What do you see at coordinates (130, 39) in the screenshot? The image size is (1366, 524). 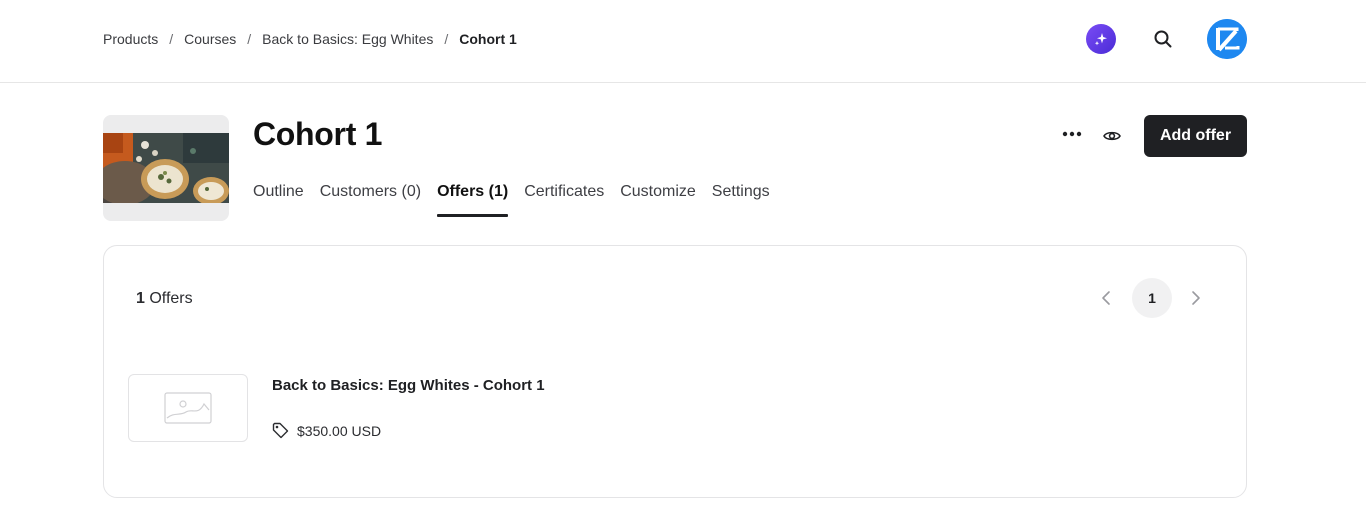 I see `breadcrumb-products: Products` at bounding box center [130, 39].